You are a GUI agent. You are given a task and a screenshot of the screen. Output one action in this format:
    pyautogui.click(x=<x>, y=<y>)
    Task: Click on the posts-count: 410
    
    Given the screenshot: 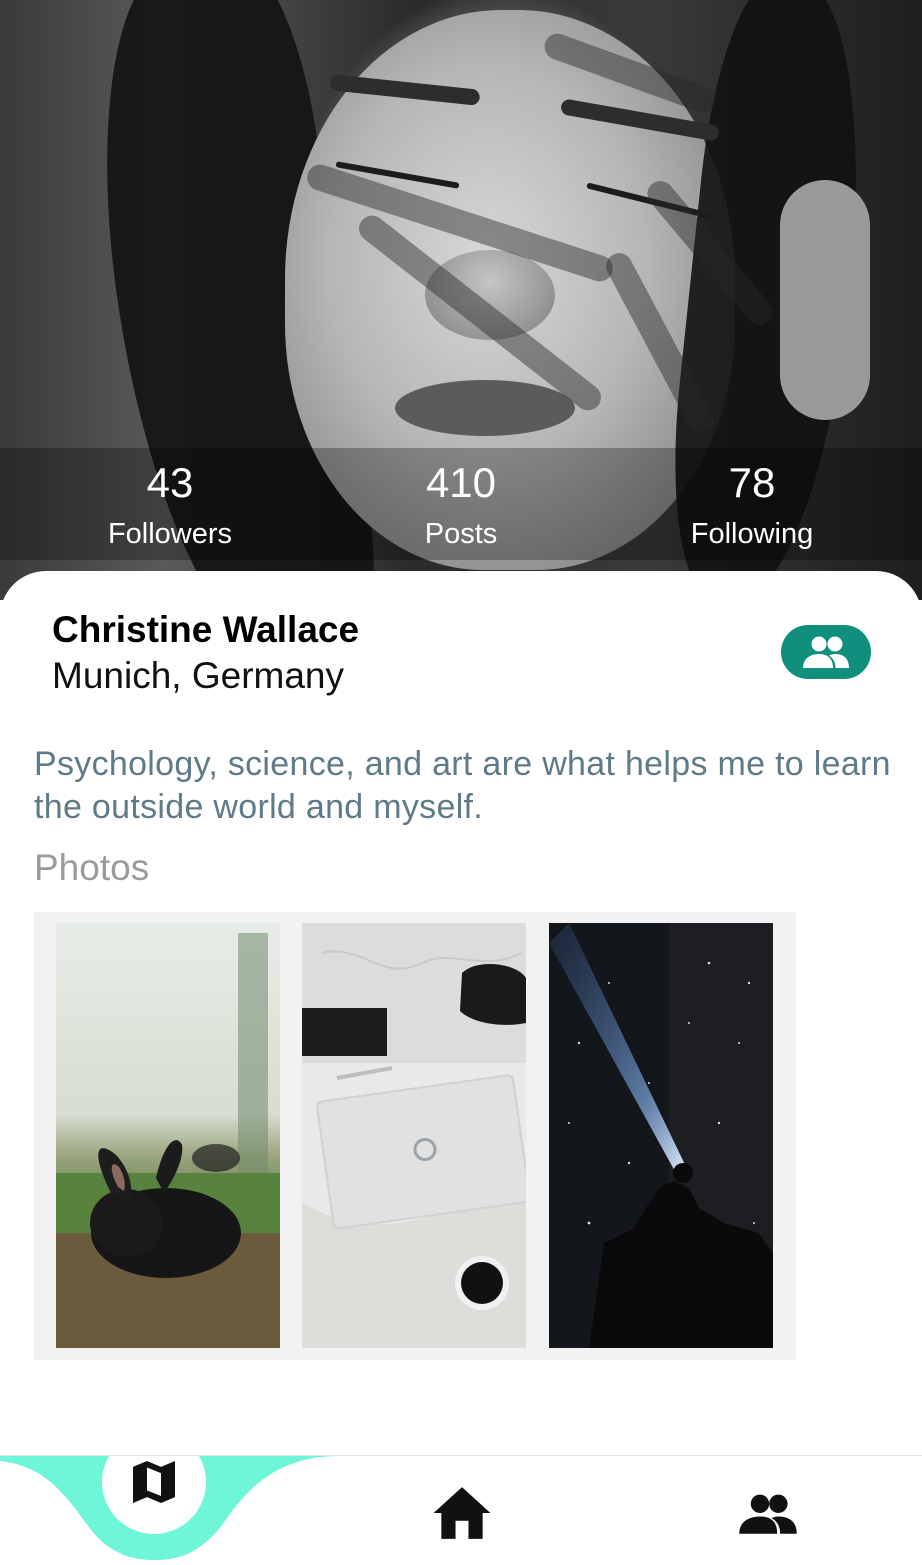 What is the action you would take?
    pyautogui.click(x=461, y=482)
    